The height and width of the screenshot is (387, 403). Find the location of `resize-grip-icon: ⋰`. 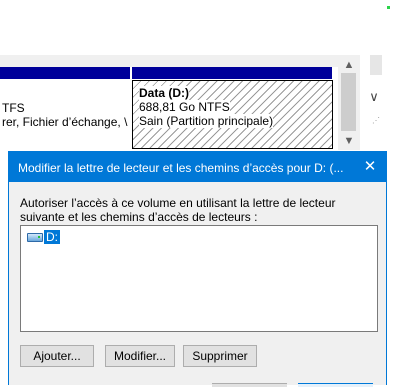

resize-grip-icon: ⋰ is located at coordinates (376, 120).